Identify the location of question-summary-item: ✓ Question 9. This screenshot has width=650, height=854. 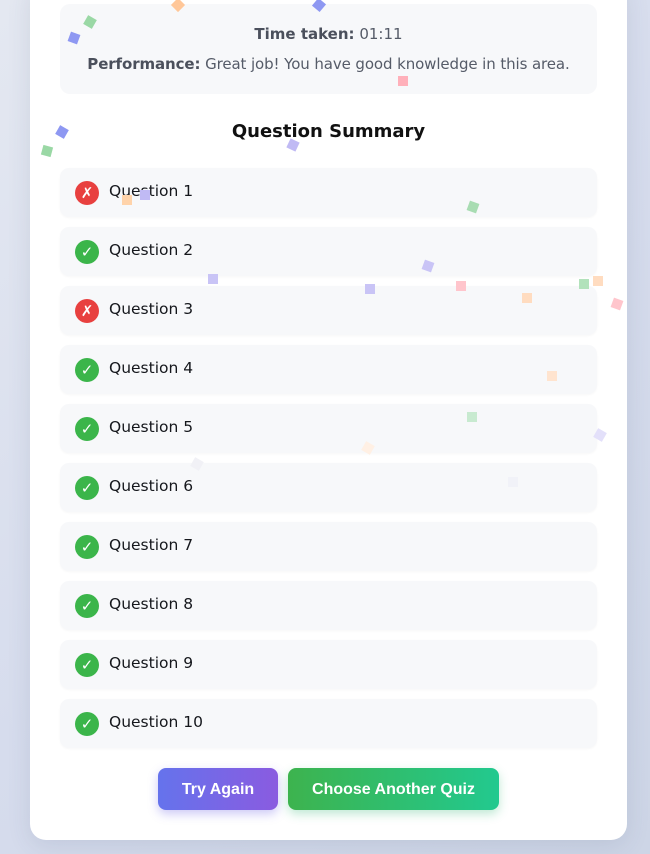
(328, 664).